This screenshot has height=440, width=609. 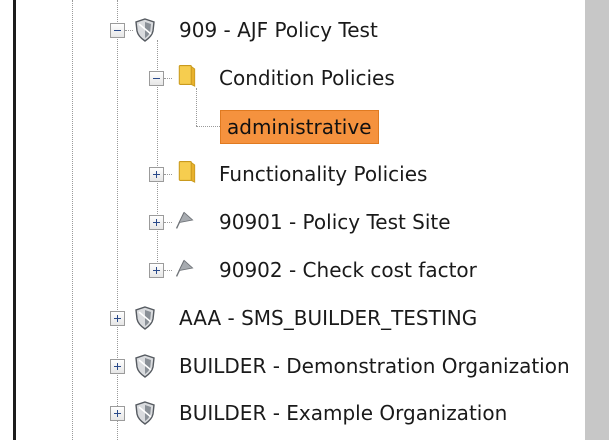 I want to click on tree-node-label: 90901 - Policy Test Site, so click(x=335, y=222).